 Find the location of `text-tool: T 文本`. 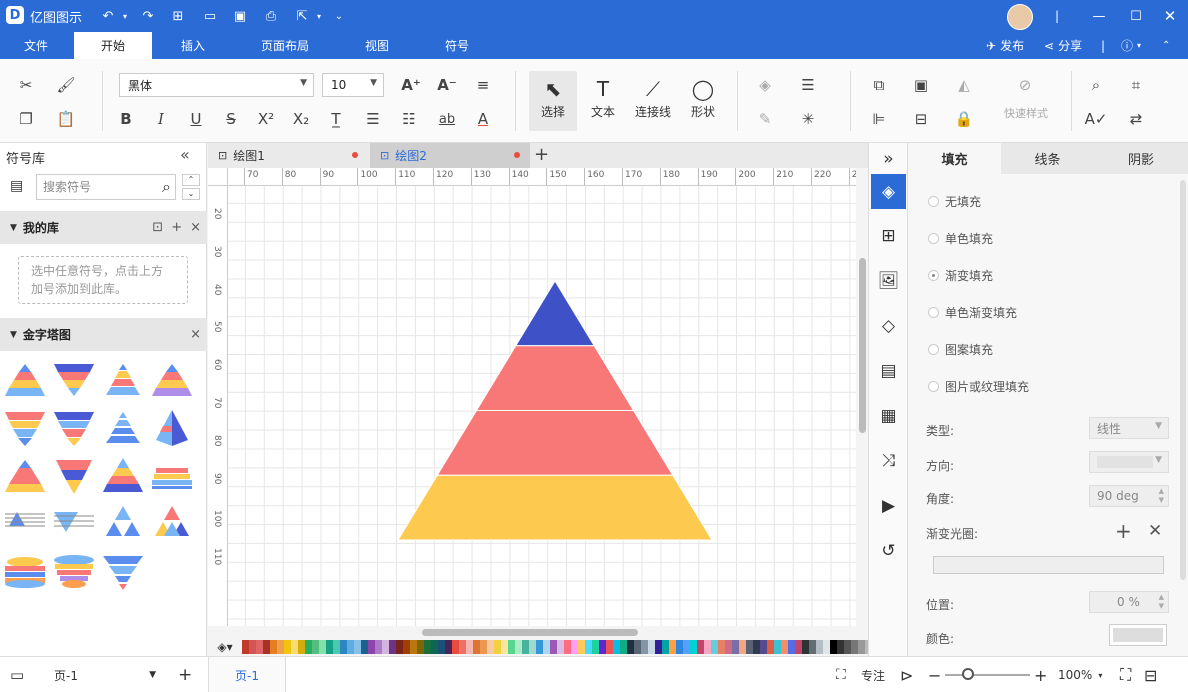

text-tool: T 文本 is located at coordinates (603, 101).